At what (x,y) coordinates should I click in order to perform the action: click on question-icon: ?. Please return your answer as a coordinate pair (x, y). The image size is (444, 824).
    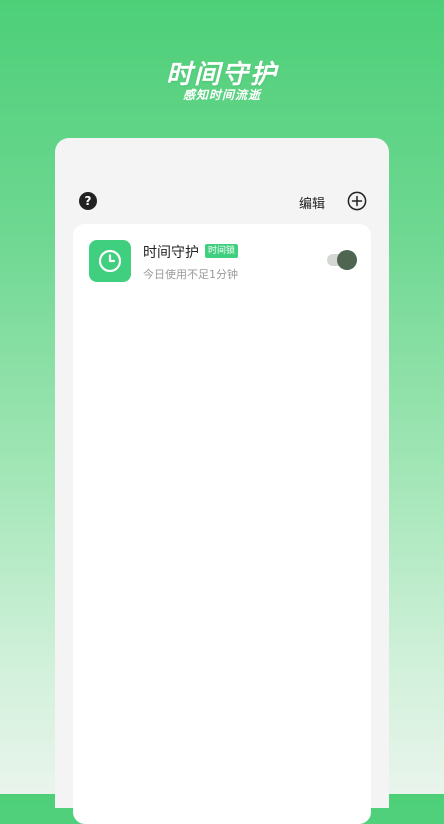
    Looking at the image, I should click on (88, 201).